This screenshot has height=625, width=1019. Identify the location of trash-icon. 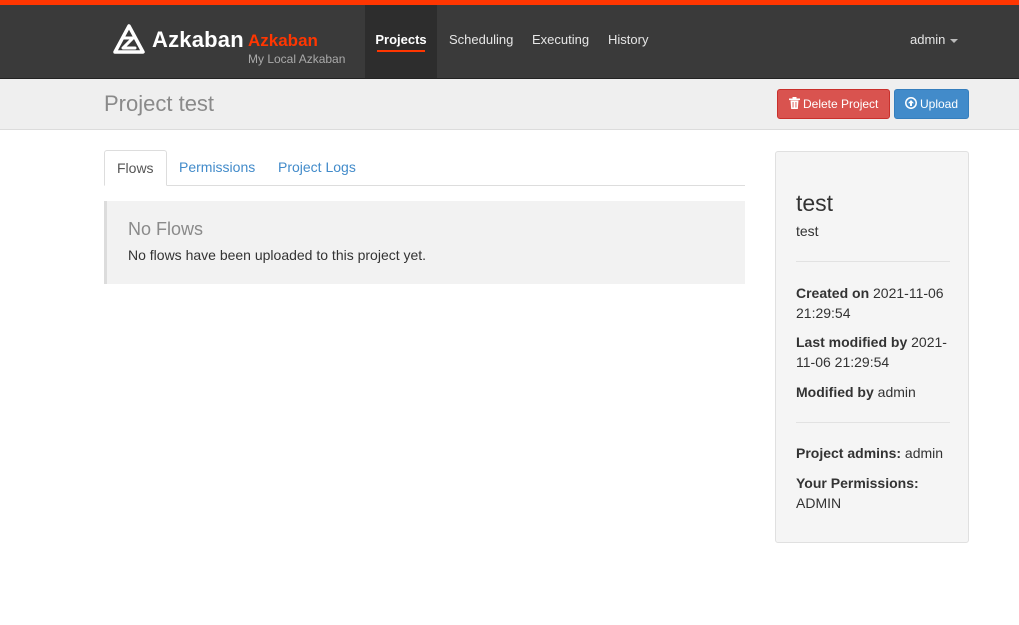
(794, 104).